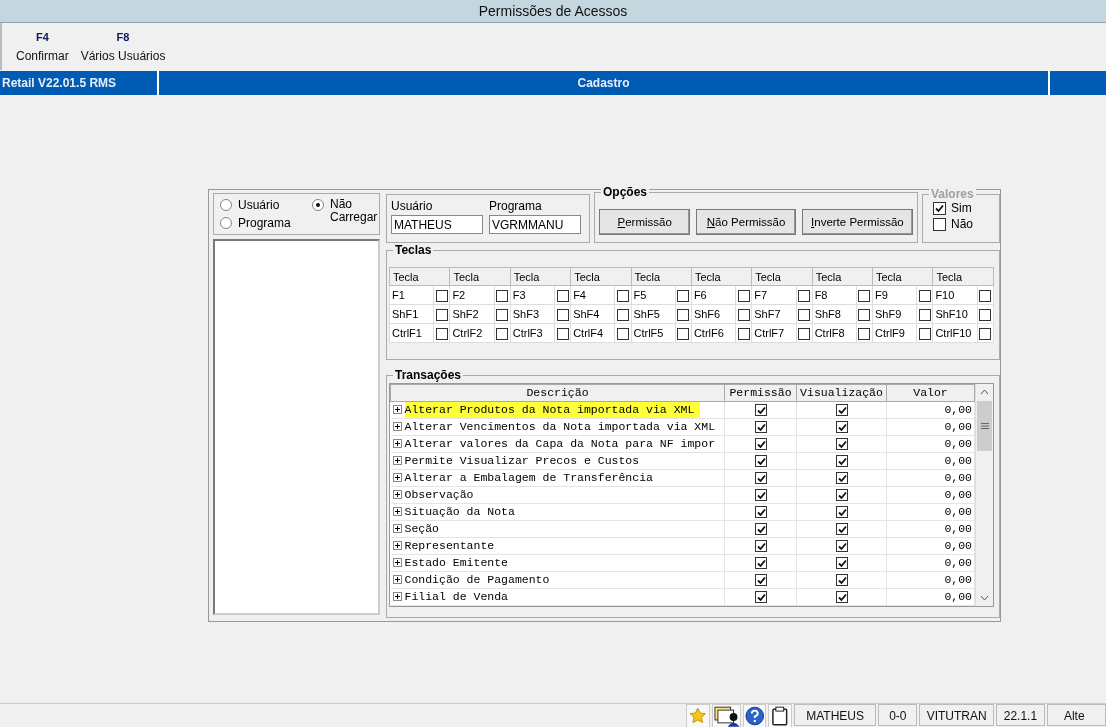 The image size is (1106, 727). I want to click on group-title: Transações, so click(428, 374).